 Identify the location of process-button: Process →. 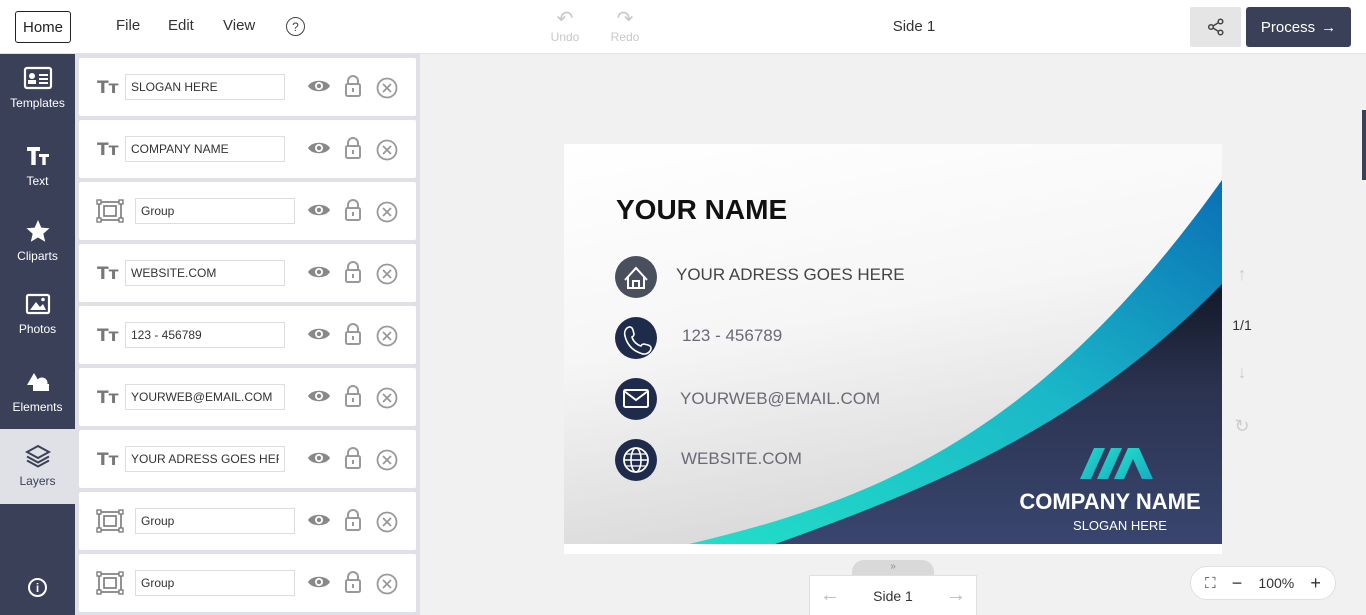
(1298, 27).